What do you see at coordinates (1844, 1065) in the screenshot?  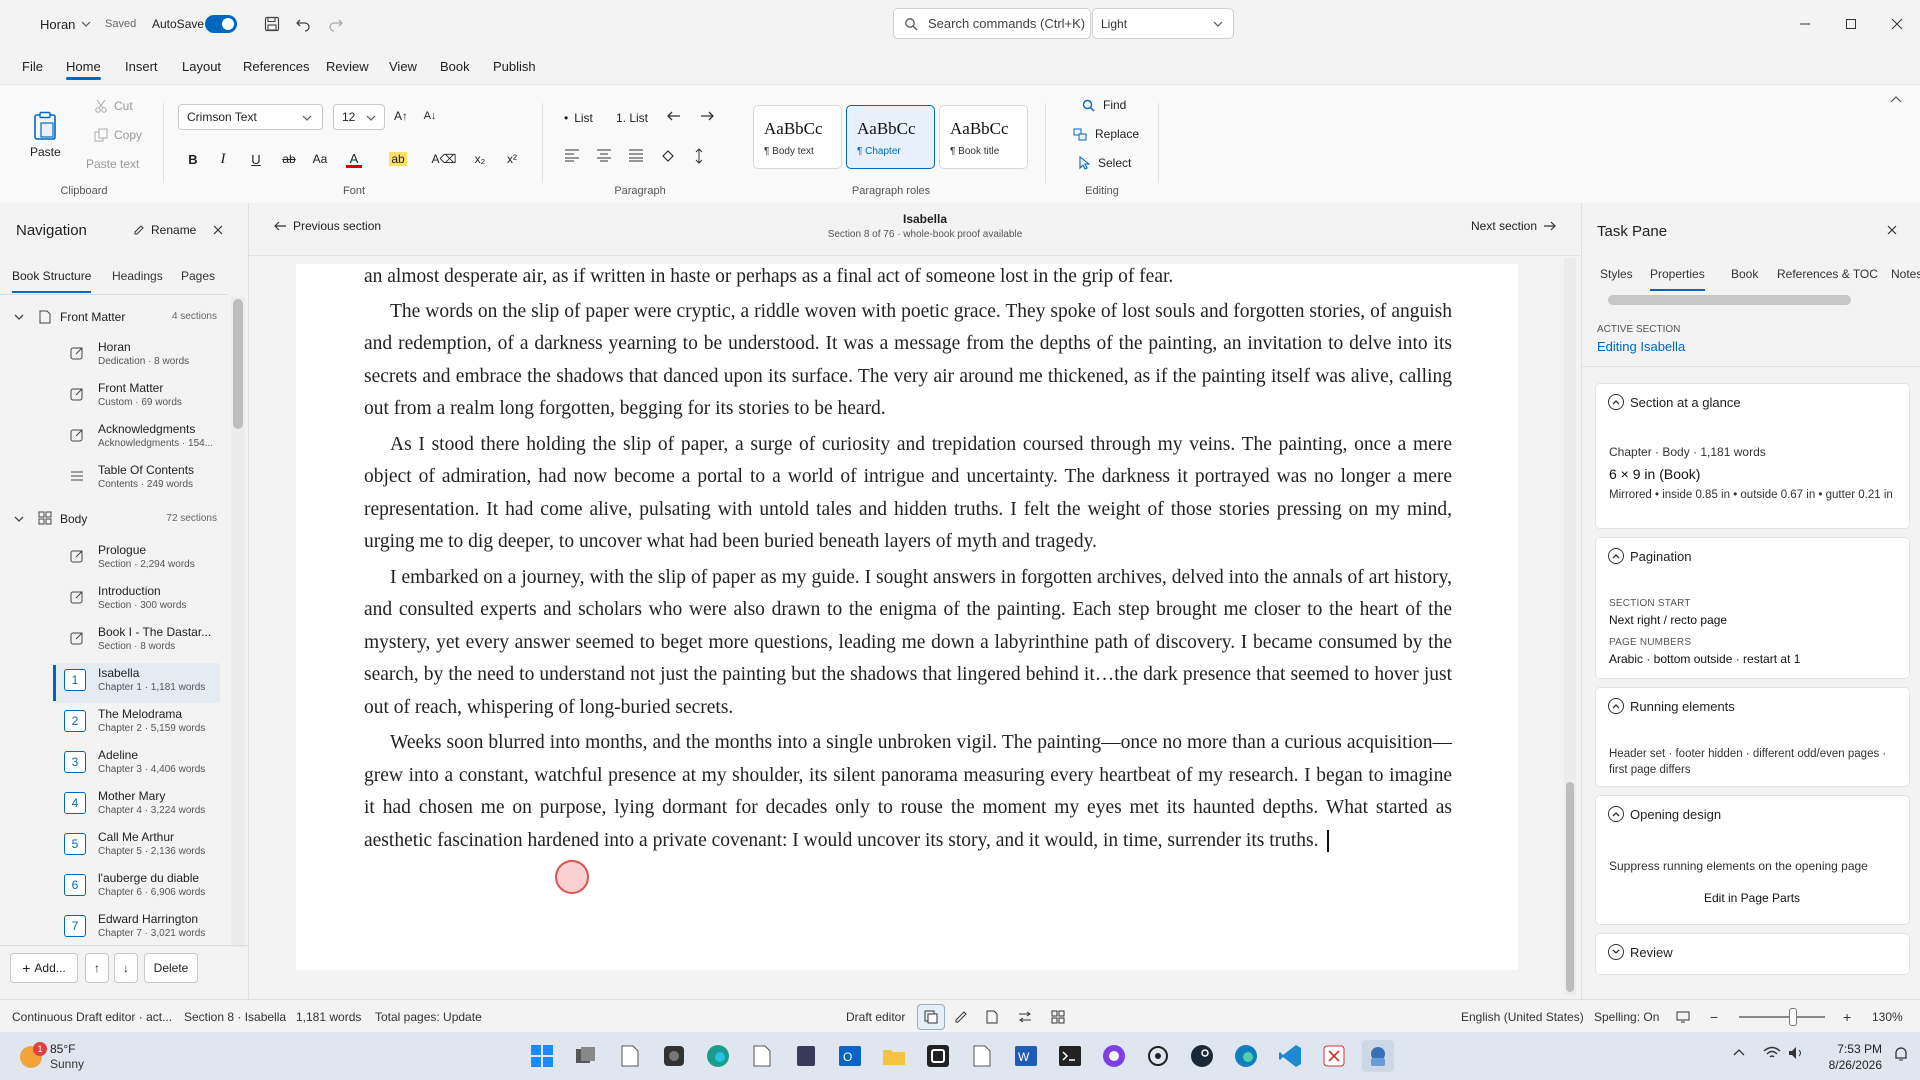 I see `clock-date: 8/26/2026` at bounding box center [1844, 1065].